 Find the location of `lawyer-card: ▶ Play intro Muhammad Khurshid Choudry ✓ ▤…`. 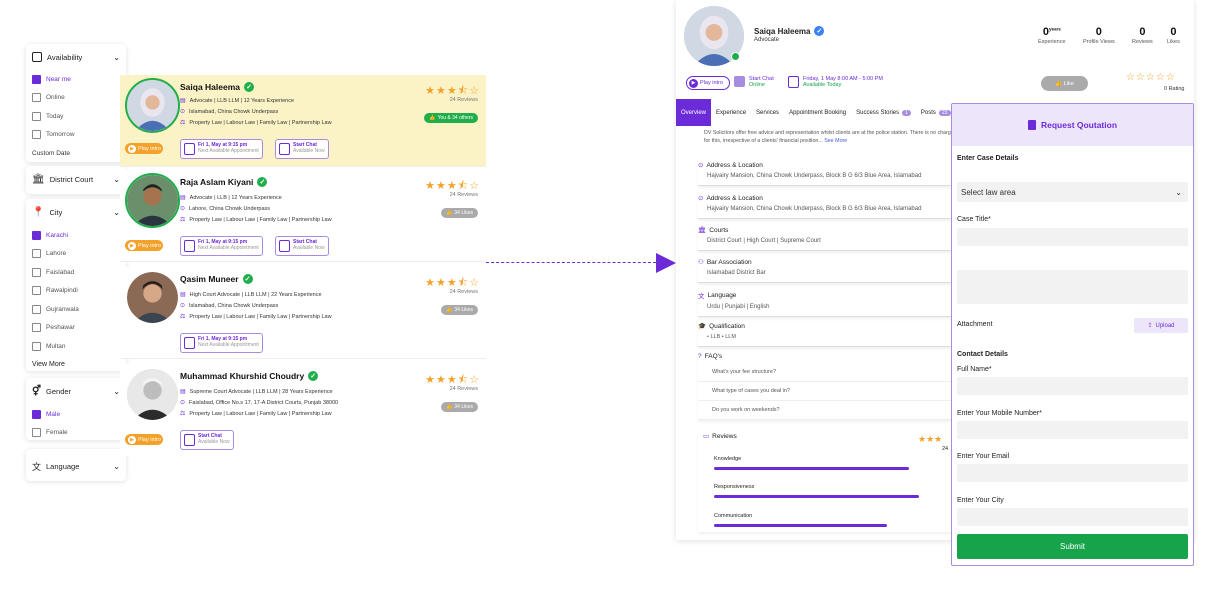

lawyer-card: ▶ Play intro Muhammad Khurshid Choudry ✓ ▤… is located at coordinates (303, 410).